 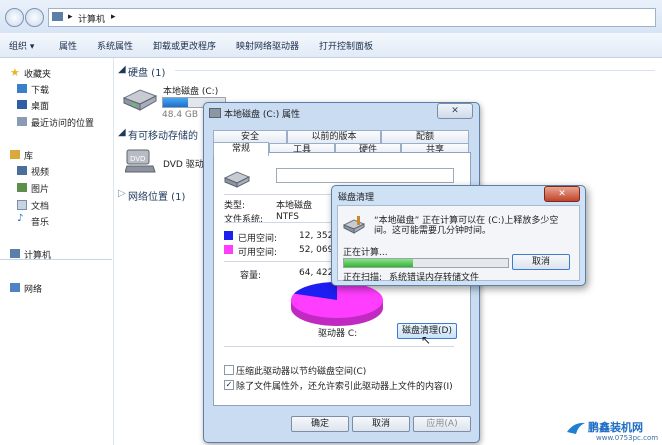 I want to click on volume-name-input, so click(x=365, y=175).